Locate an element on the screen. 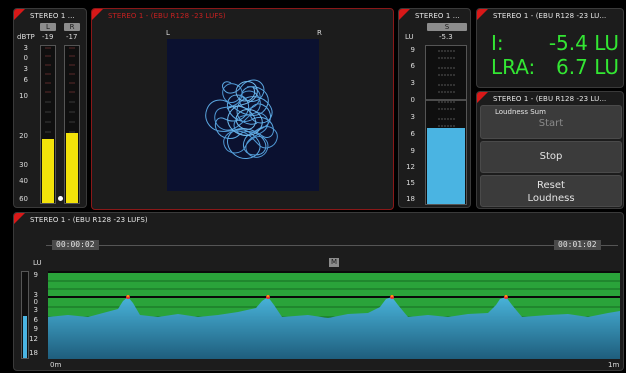 The image size is (626, 373). integrated-value-unit: LU is located at coordinates (606, 43).